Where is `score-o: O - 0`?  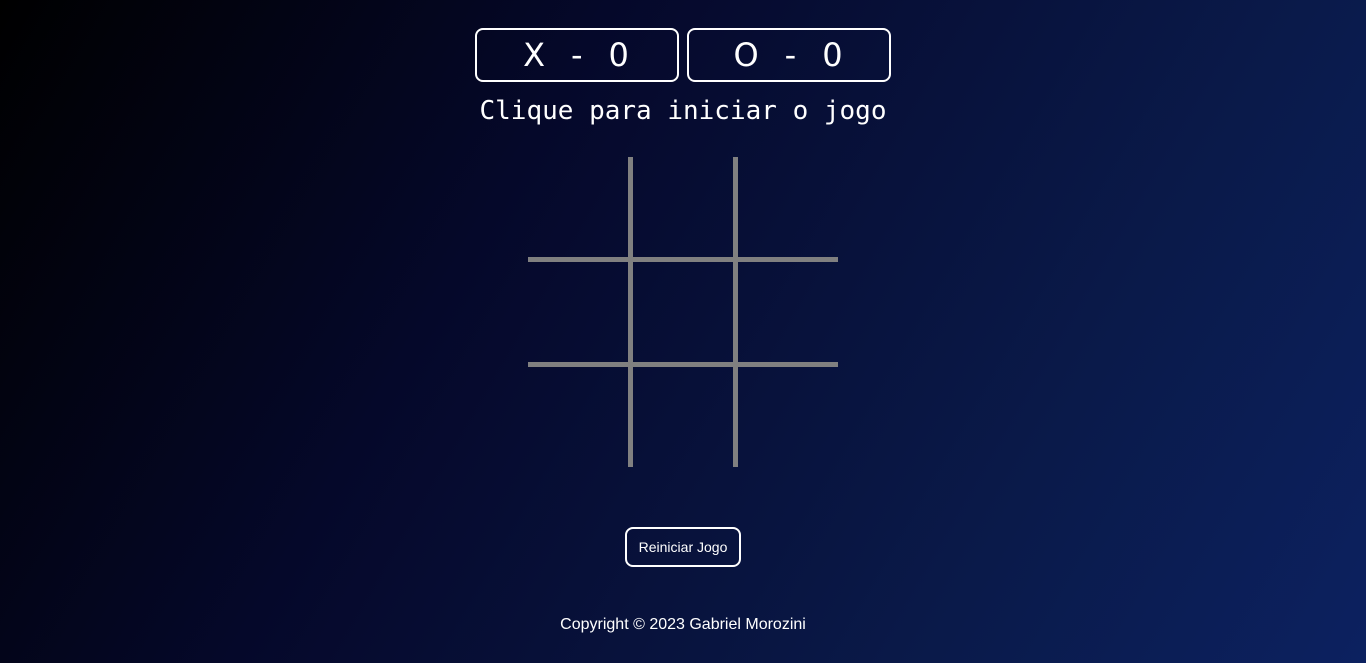 score-o: O - 0 is located at coordinates (789, 55).